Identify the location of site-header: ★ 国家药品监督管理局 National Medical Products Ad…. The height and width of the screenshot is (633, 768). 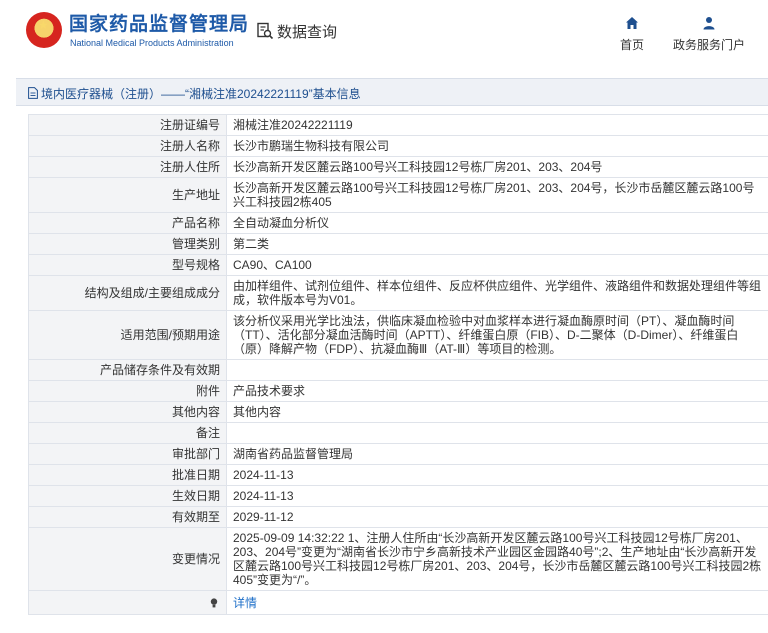
(384, 33).